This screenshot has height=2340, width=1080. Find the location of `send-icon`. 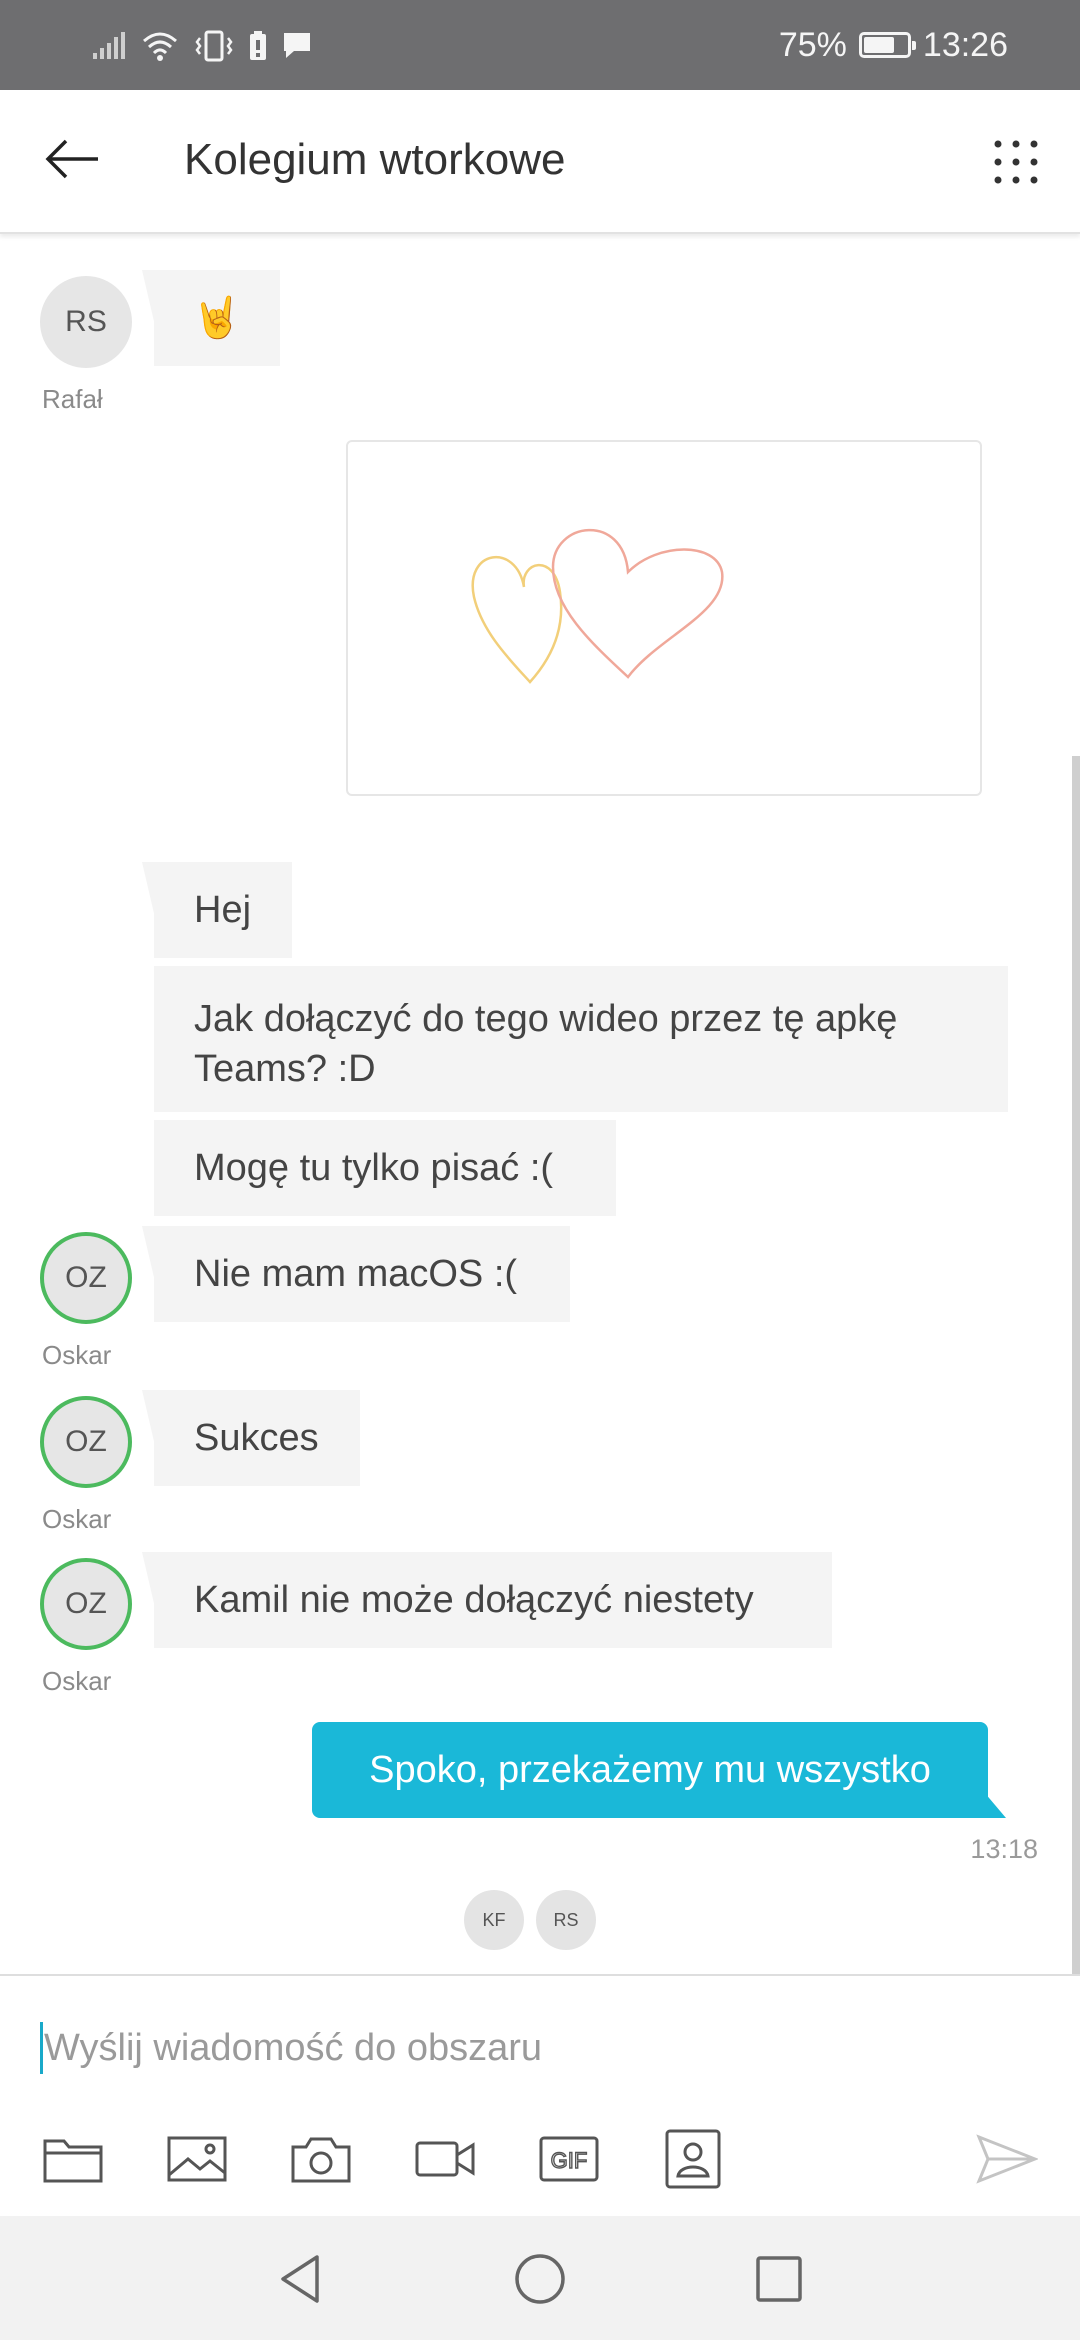

send-icon is located at coordinates (1007, 2159).